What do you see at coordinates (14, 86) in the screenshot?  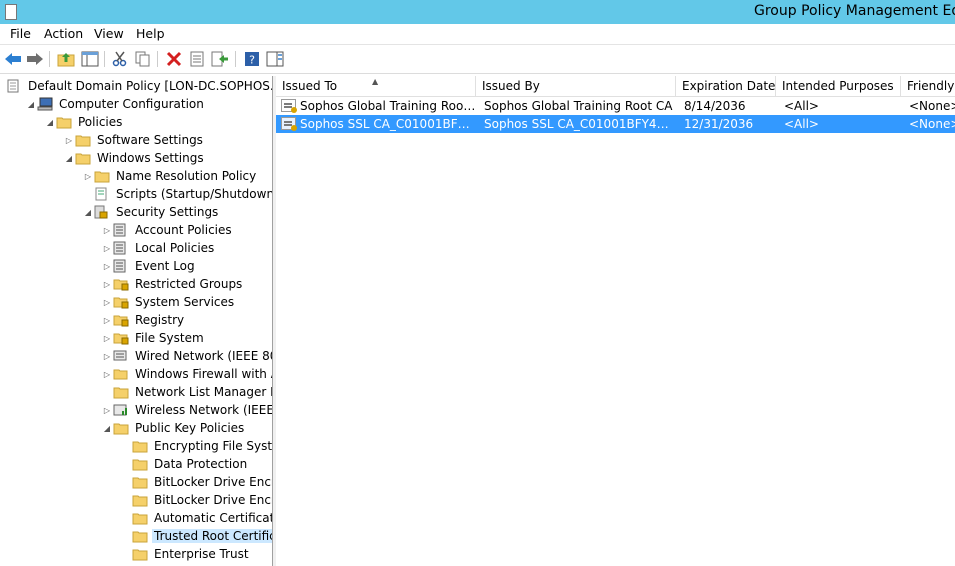 I see `policy-doc-icon` at bounding box center [14, 86].